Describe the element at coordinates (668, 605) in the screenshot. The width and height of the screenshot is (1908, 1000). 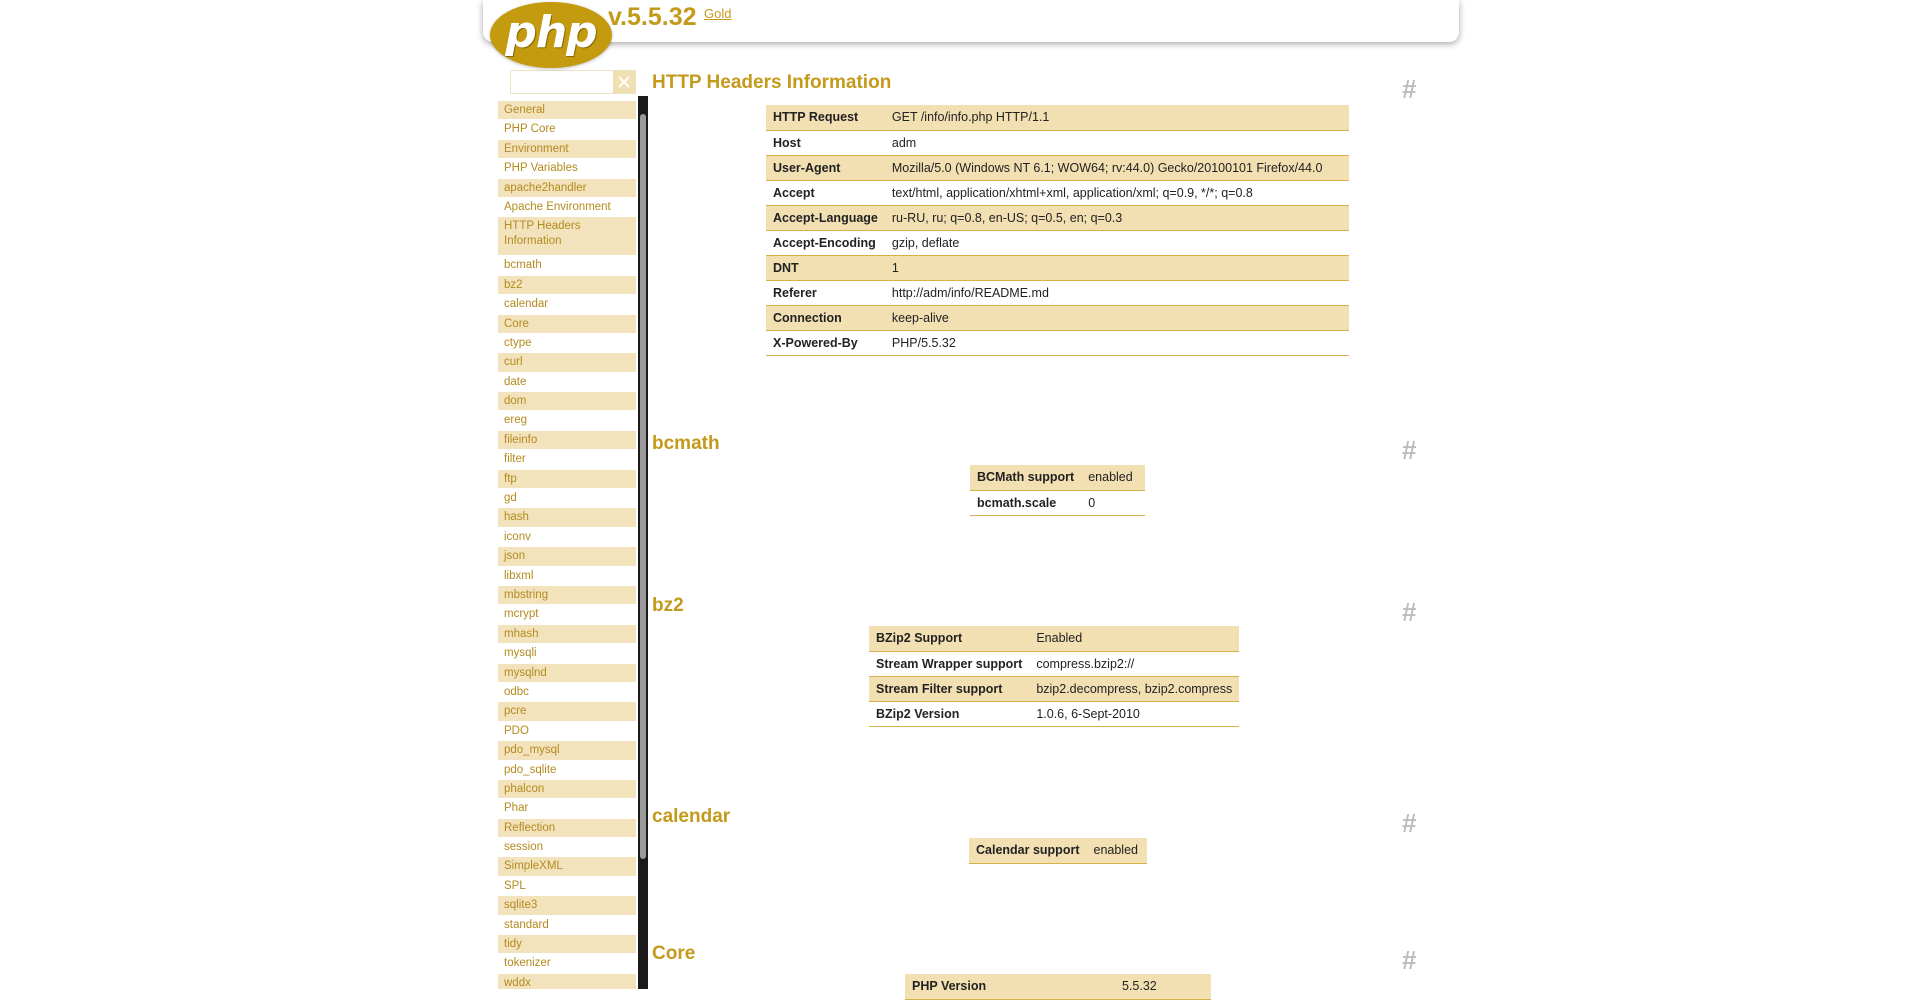
I see `section-title-bz2: bz2` at that location.